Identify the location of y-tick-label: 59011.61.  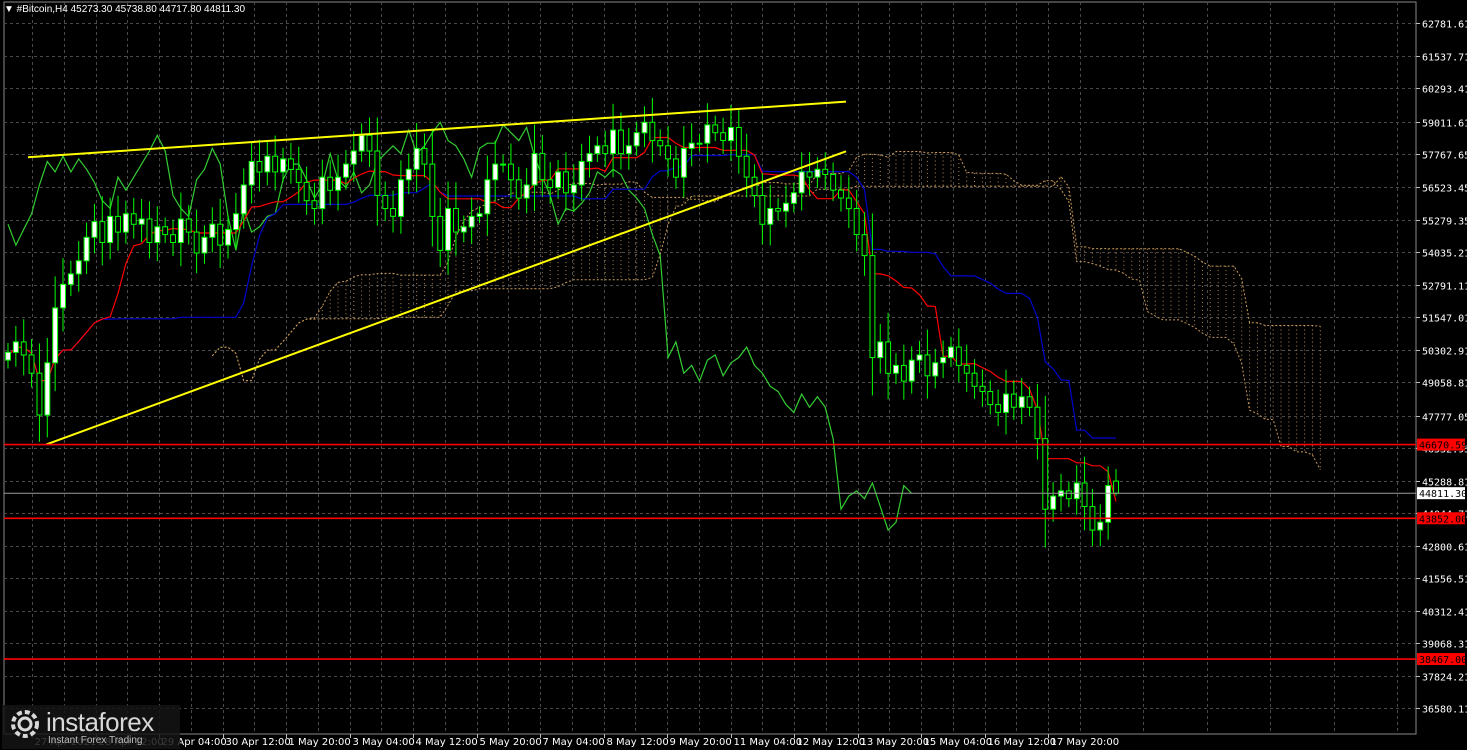
(1444, 124).